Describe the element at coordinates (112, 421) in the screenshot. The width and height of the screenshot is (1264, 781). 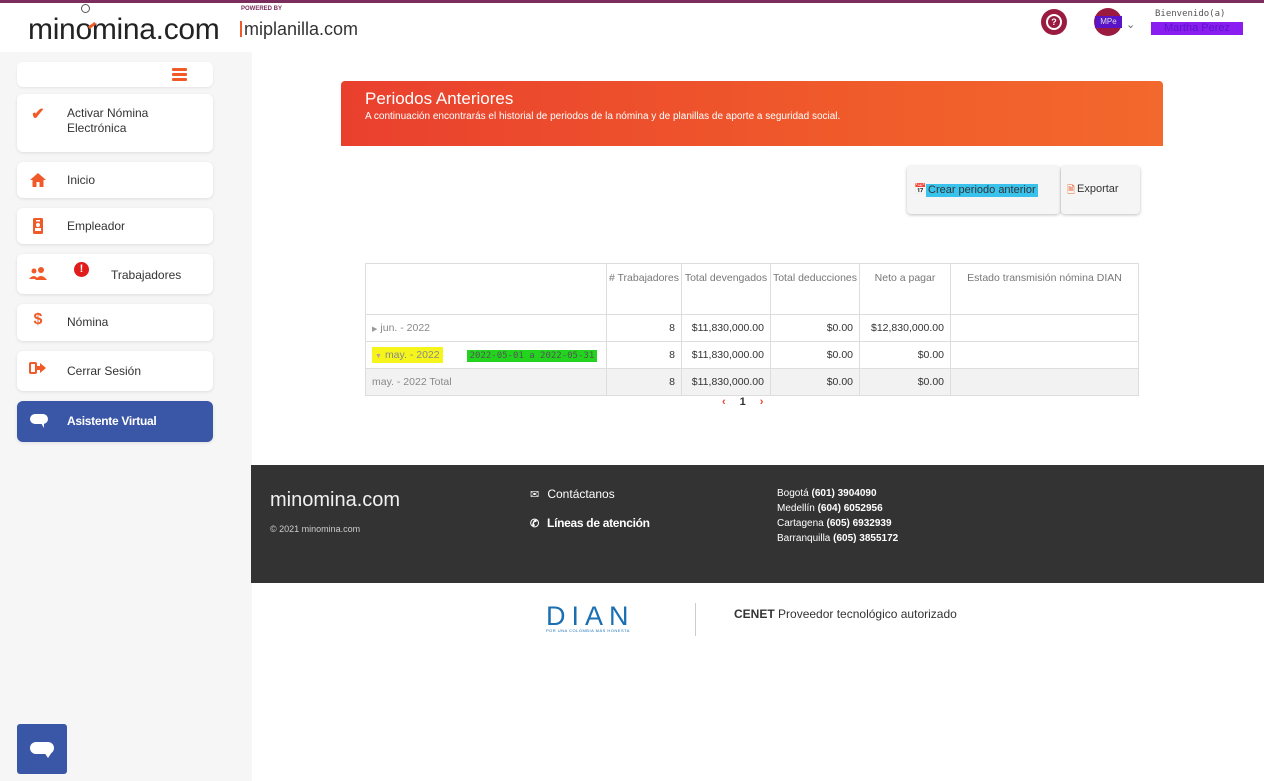
I see `sidebar-item-label: Asistente Virtual` at that location.